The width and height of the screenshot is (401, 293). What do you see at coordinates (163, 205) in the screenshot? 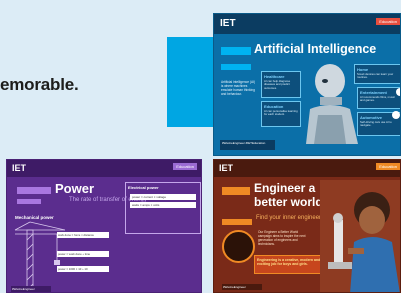
I see `formula-box: watts = amps × volts` at bounding box center [163, 205].